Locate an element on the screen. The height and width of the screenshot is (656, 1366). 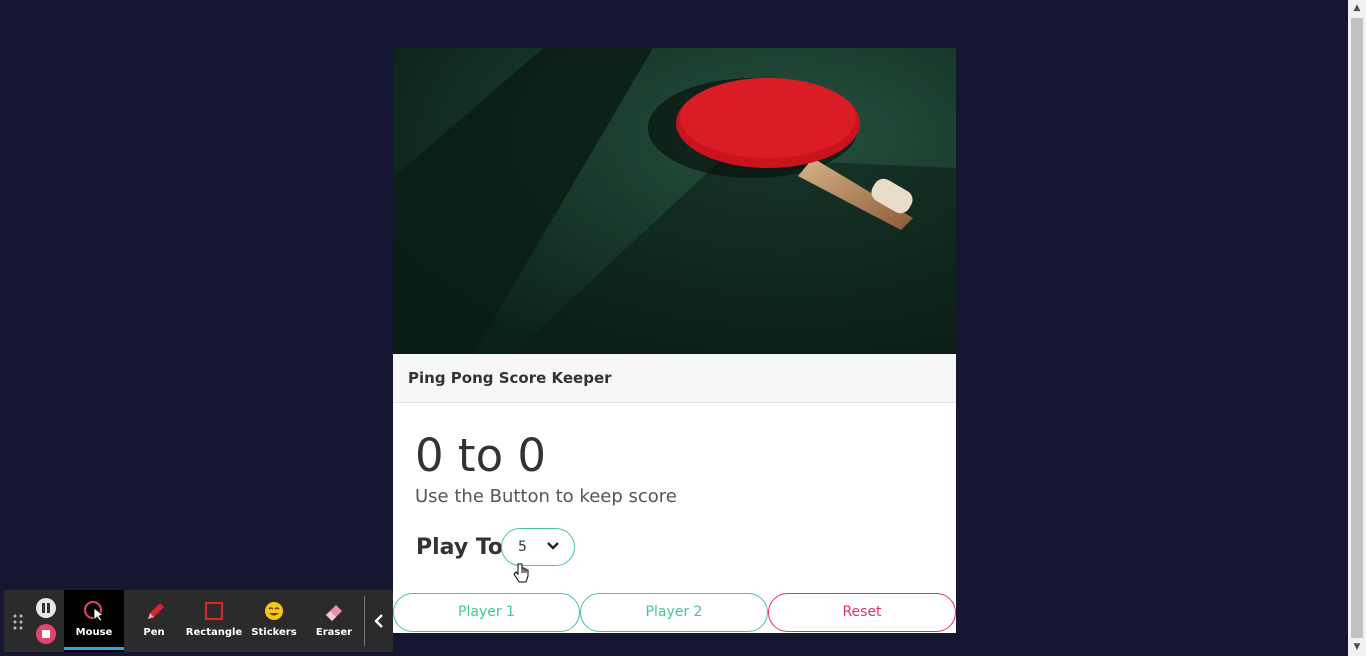
pause-icon is located at coordinates (46, 608).